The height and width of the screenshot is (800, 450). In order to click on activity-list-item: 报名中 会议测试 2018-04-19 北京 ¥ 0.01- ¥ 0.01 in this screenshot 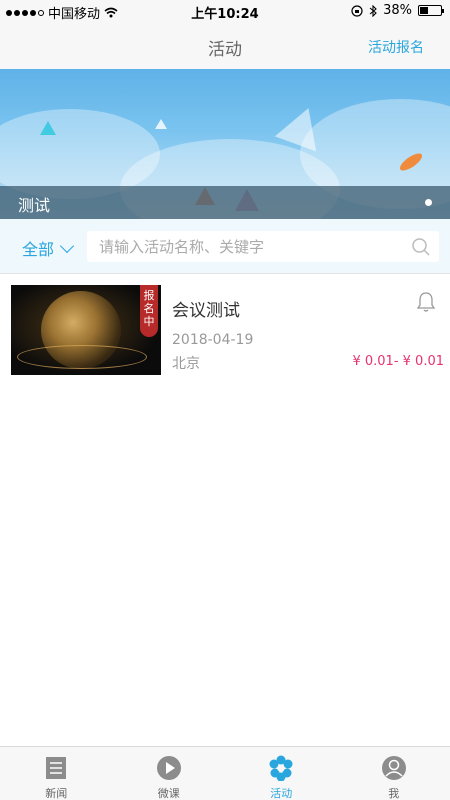, I will do `click(225, 325)`.